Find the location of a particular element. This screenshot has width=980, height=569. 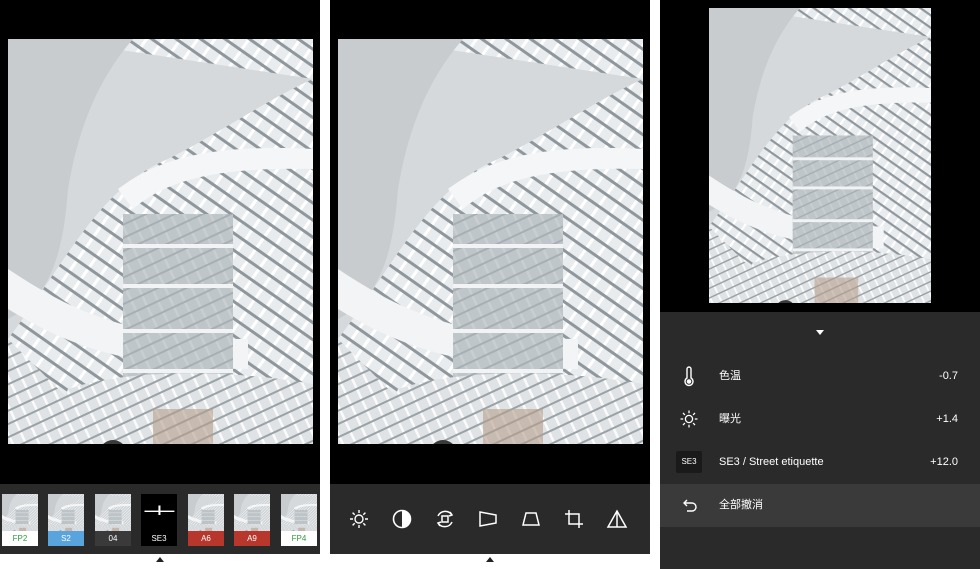

reset-all-button: 全部撤消 is located at coordinates (820, 505).